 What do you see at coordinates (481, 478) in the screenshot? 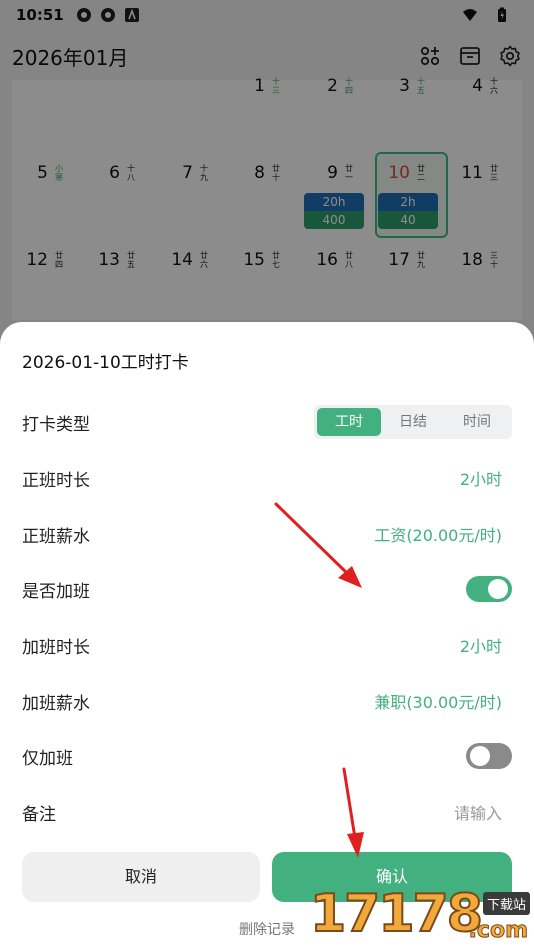
I see `regular-hours-value: 2小时` at bounding box center [481, 478].